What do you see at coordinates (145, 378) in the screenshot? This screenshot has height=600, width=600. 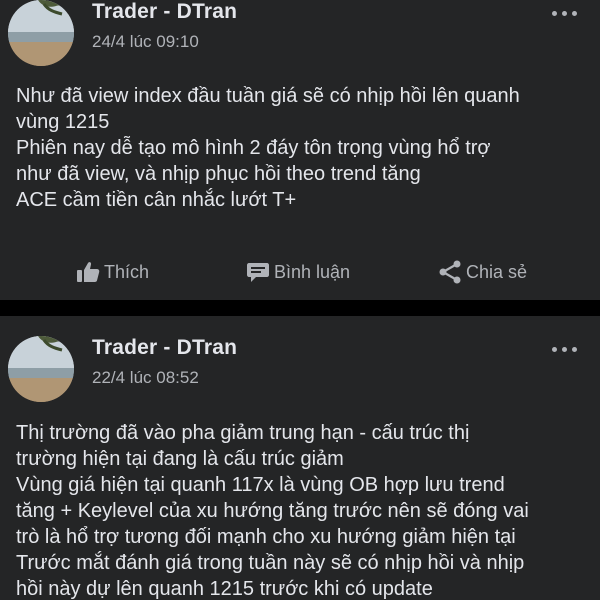 I see `post-timestamp: 22/4 lúc 08:52` at bounding box center [145, 378].